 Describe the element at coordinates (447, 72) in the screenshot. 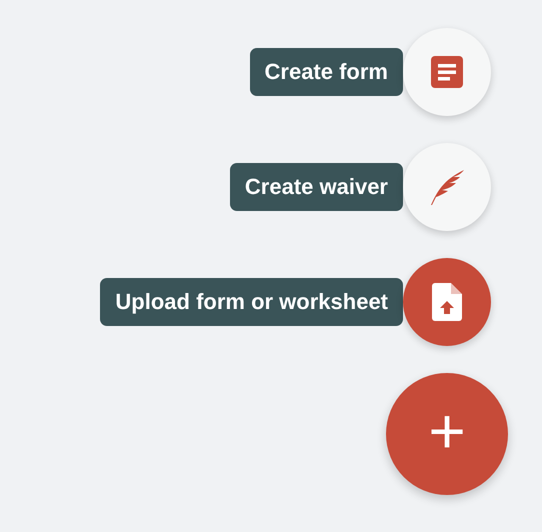

I see `document-icon` at that location.